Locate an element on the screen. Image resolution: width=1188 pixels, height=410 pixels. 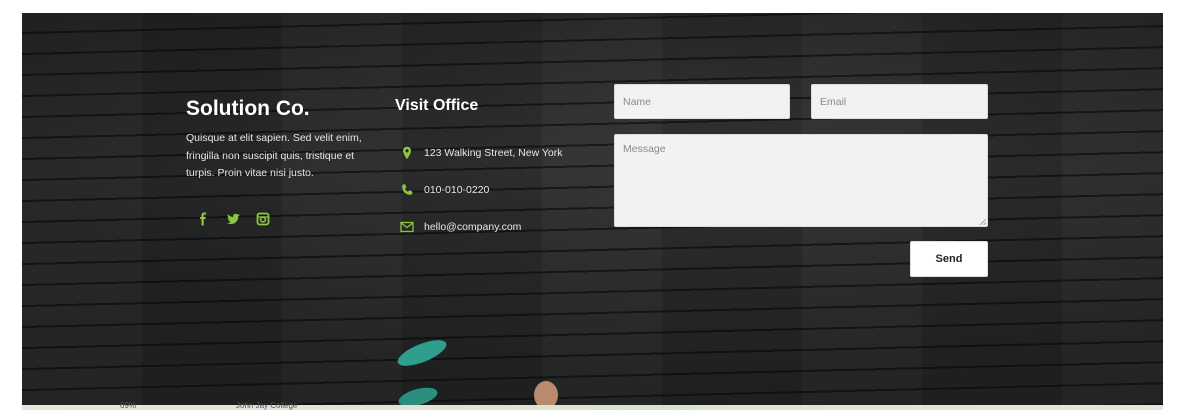
social-links is located at coordinates (233, 219).